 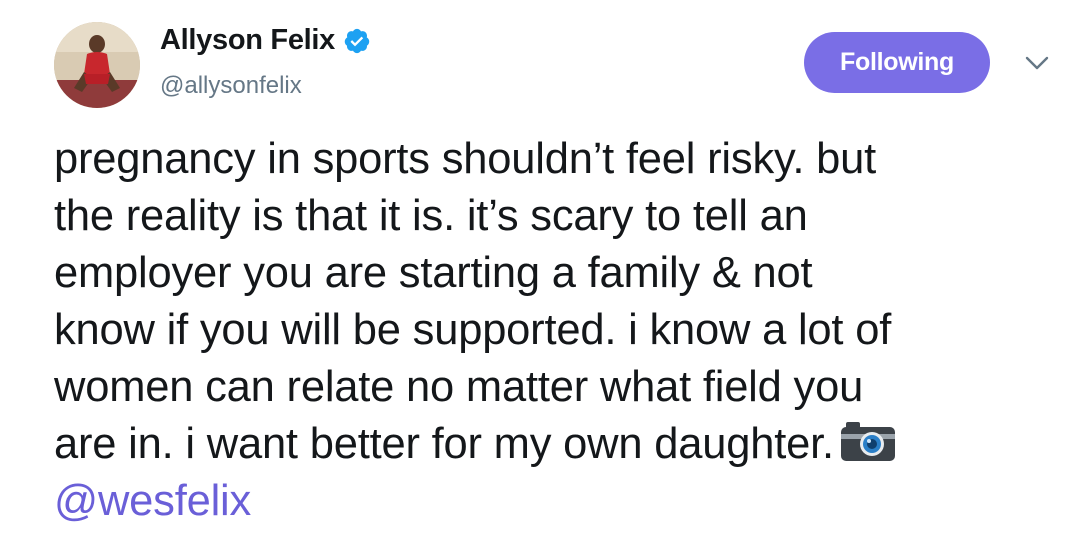 I want to click on avatar, so click(x=97, y=65).